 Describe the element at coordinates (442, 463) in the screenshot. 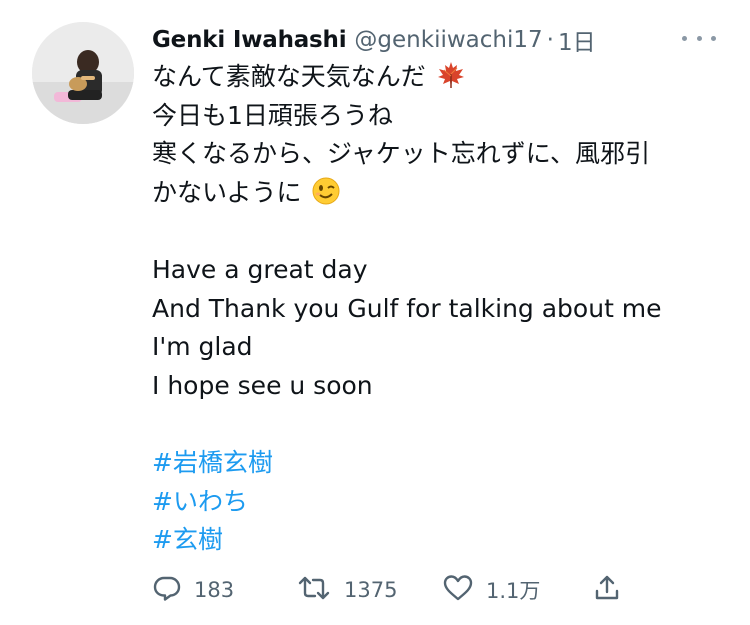

I see `hashtag-link: #岩橋玄樹` at that location.